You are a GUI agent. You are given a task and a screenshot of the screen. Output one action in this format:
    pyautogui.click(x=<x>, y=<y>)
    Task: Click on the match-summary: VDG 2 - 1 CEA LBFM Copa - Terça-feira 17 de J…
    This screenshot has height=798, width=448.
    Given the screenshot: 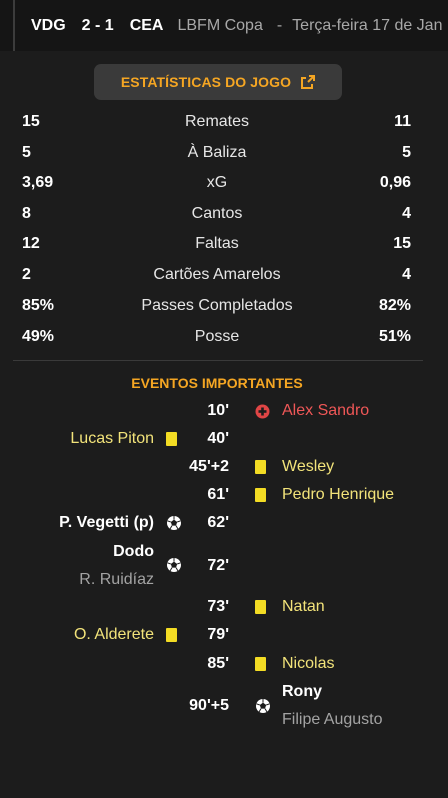 What is the action you would take?
    pyautogui.click(x=236, y=26)
    